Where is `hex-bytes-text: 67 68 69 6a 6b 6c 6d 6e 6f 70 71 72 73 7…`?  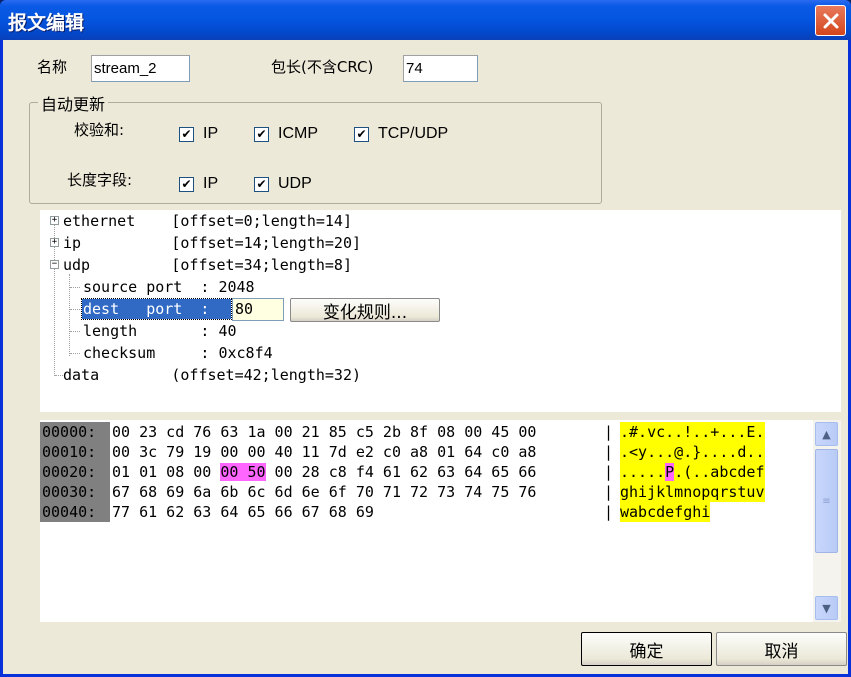 hex-bytes-text: 67 68 69 6a 6b 6c 6d 6e 6f 70 71 72 73 7… is located at coordinates (324, 492).